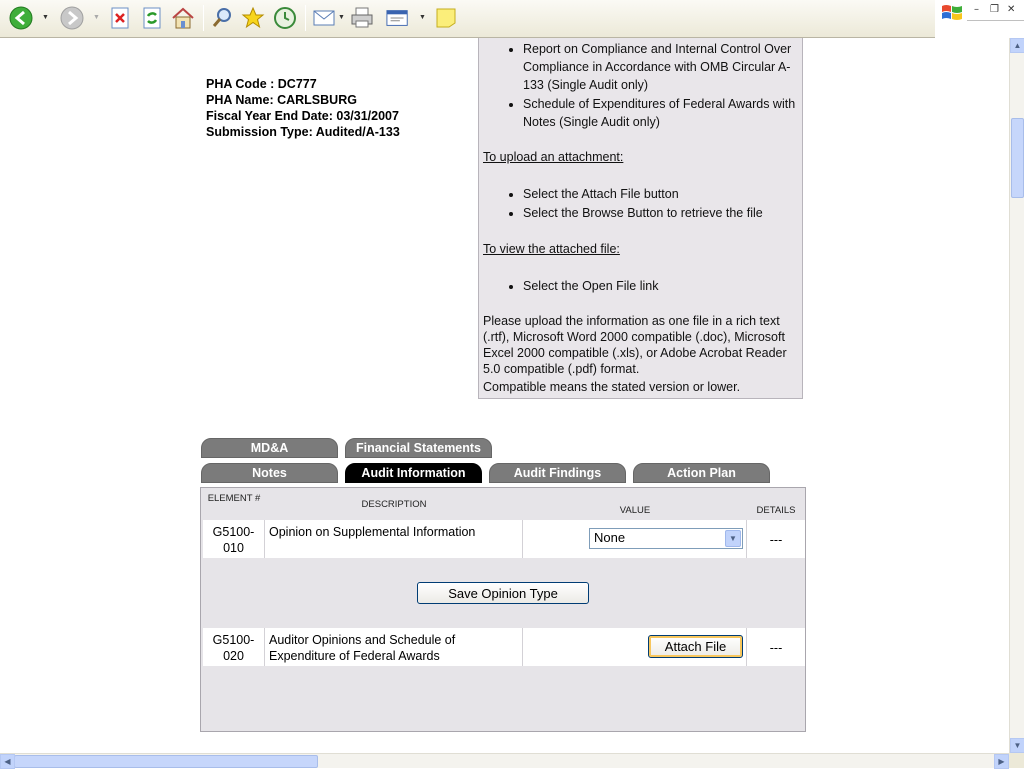  I want to click on element-number-line: 020, so click(233, 656).